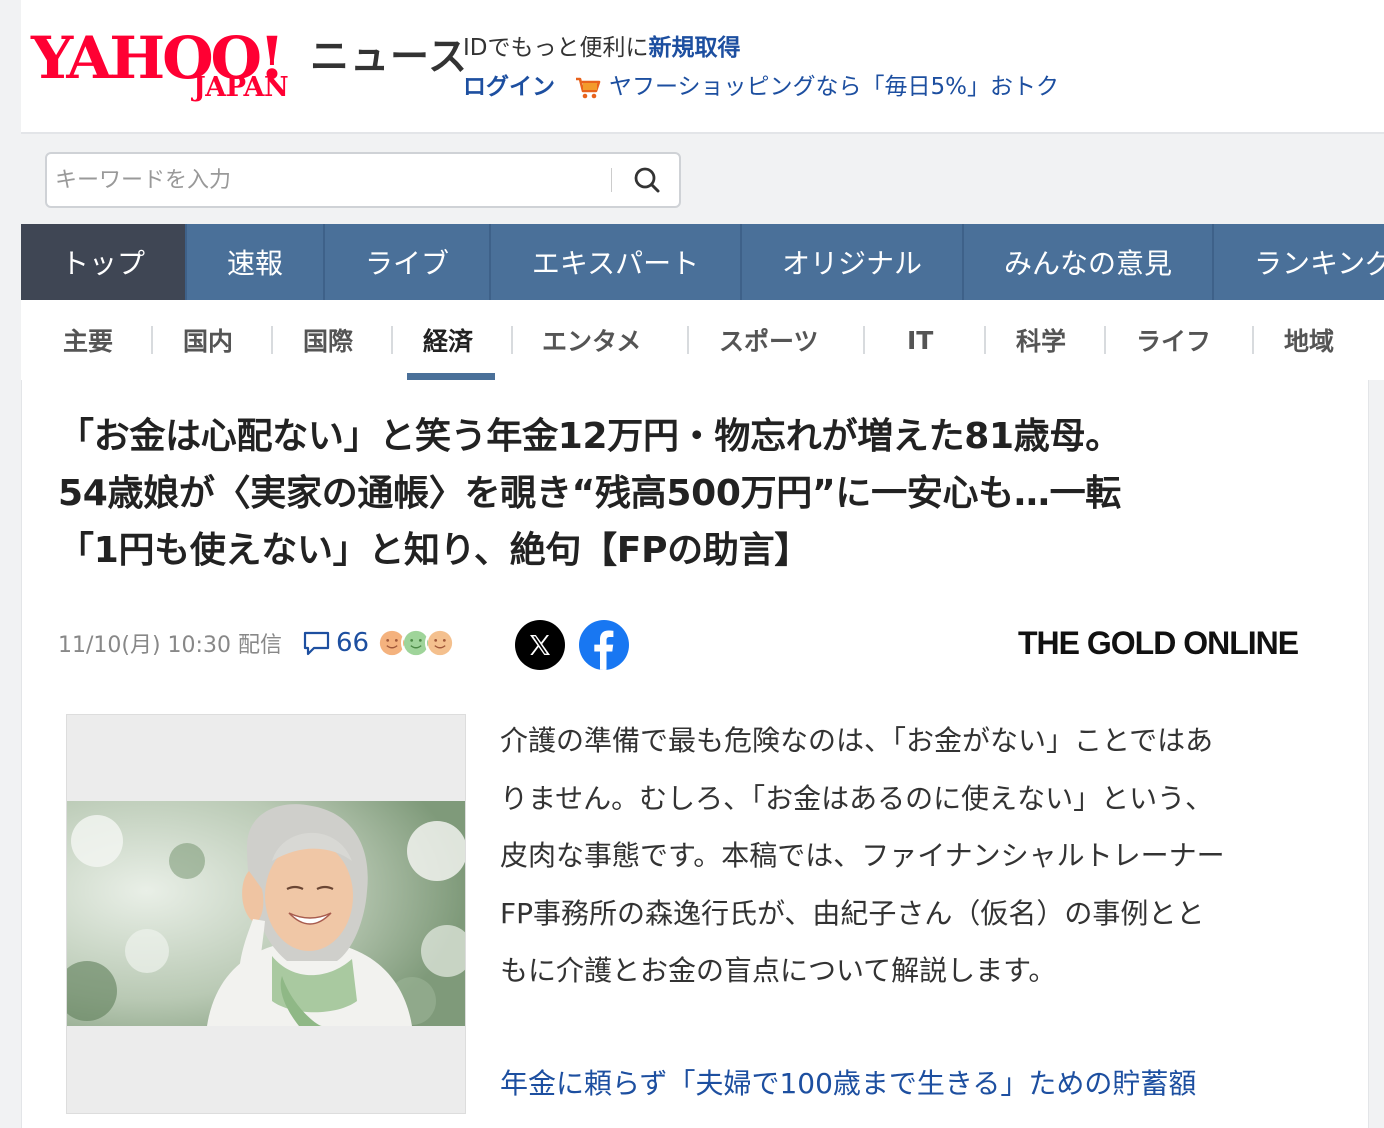 The height and width of the screenshot is (1128, 1384). I want to click on comment-count: 66, so click(352, 643).